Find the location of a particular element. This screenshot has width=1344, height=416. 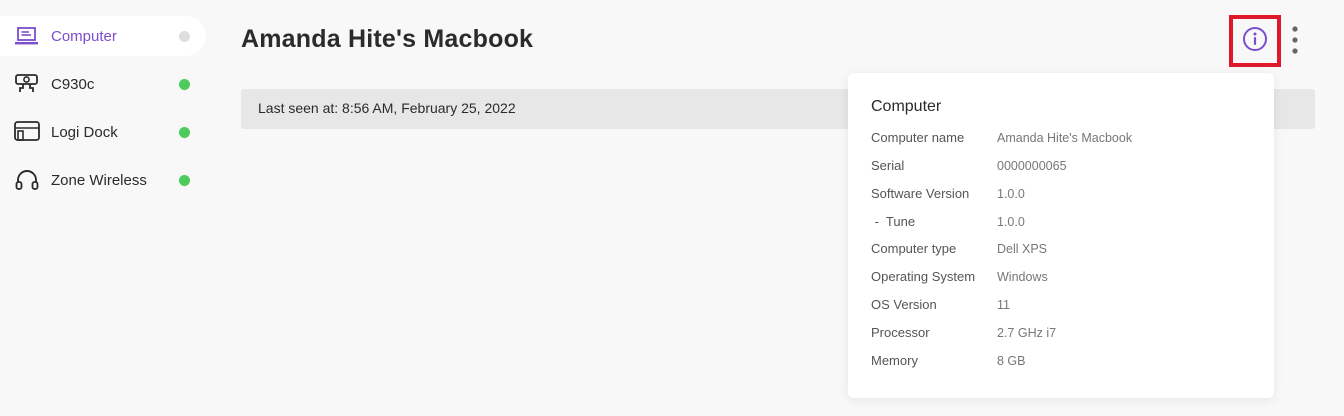

info-row: Software Version 1.0.0 is located at coordinates (1061, 196).